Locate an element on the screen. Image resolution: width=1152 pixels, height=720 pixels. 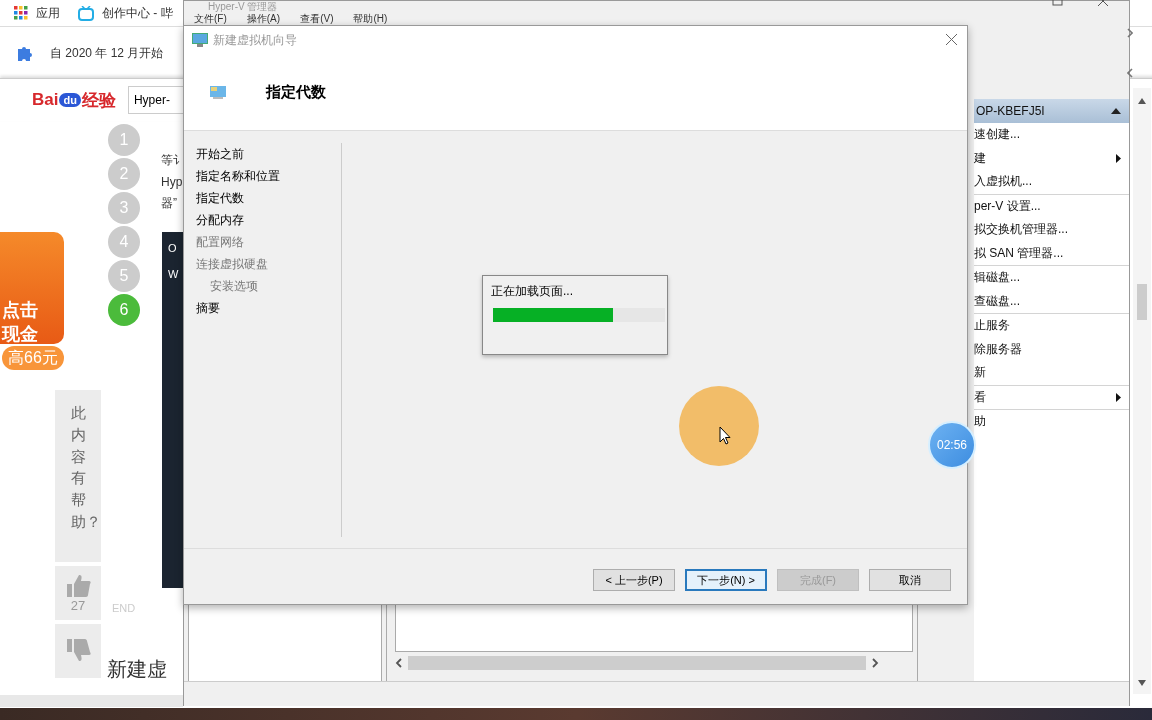
menu-item: 文件(F) is located at coordinates (210, 19).